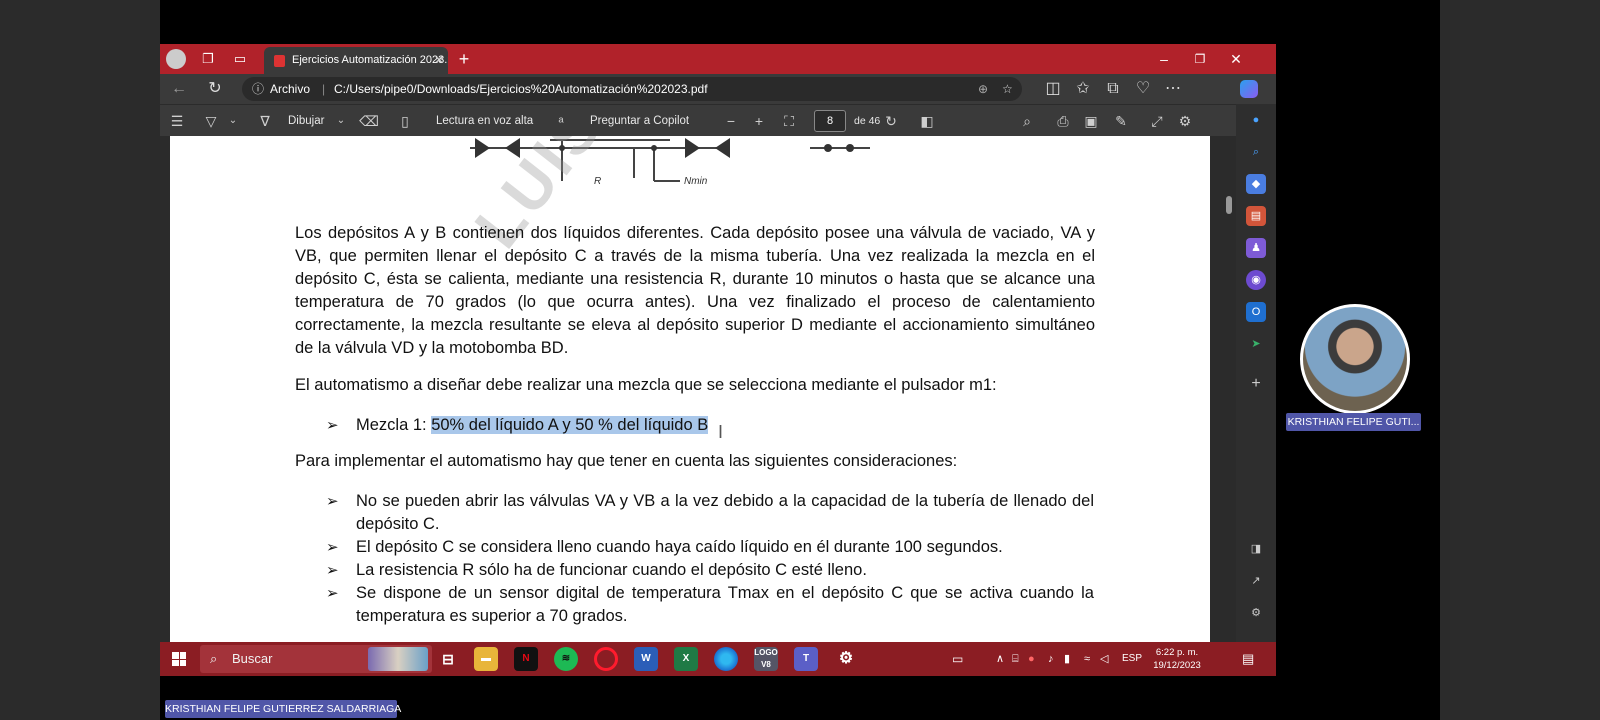  I want to click on tools-icon: ▤, so click(1256, 216).